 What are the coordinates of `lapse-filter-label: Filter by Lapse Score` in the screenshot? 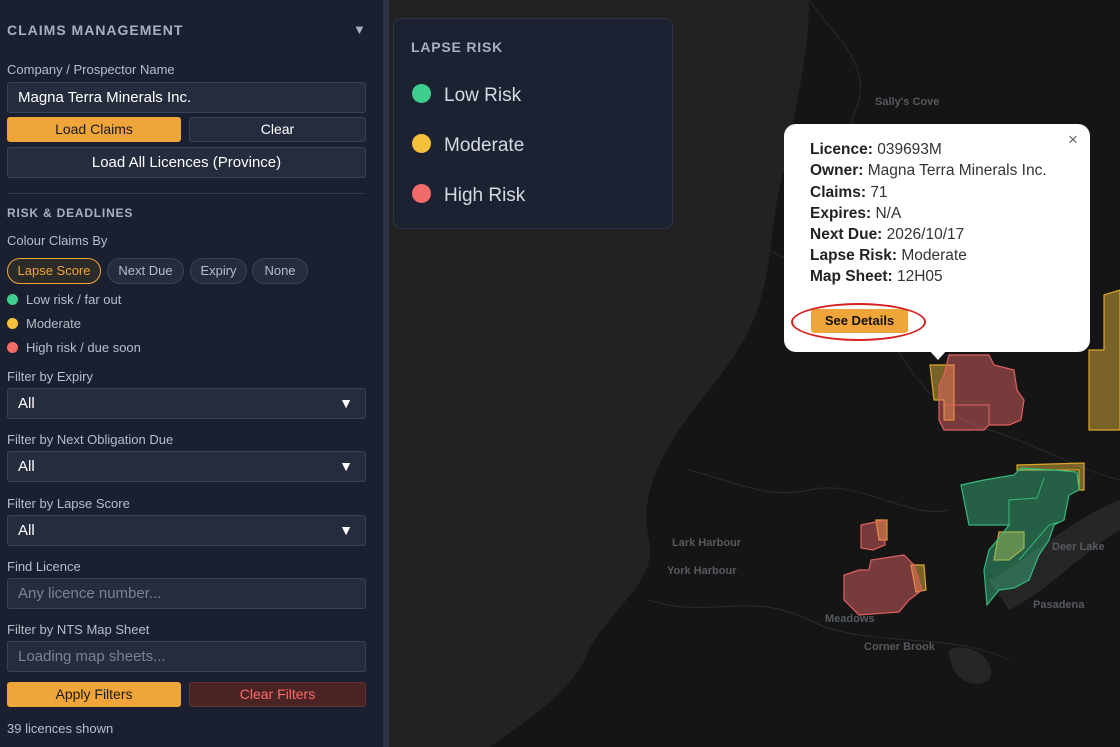 It's located at (68, 503).